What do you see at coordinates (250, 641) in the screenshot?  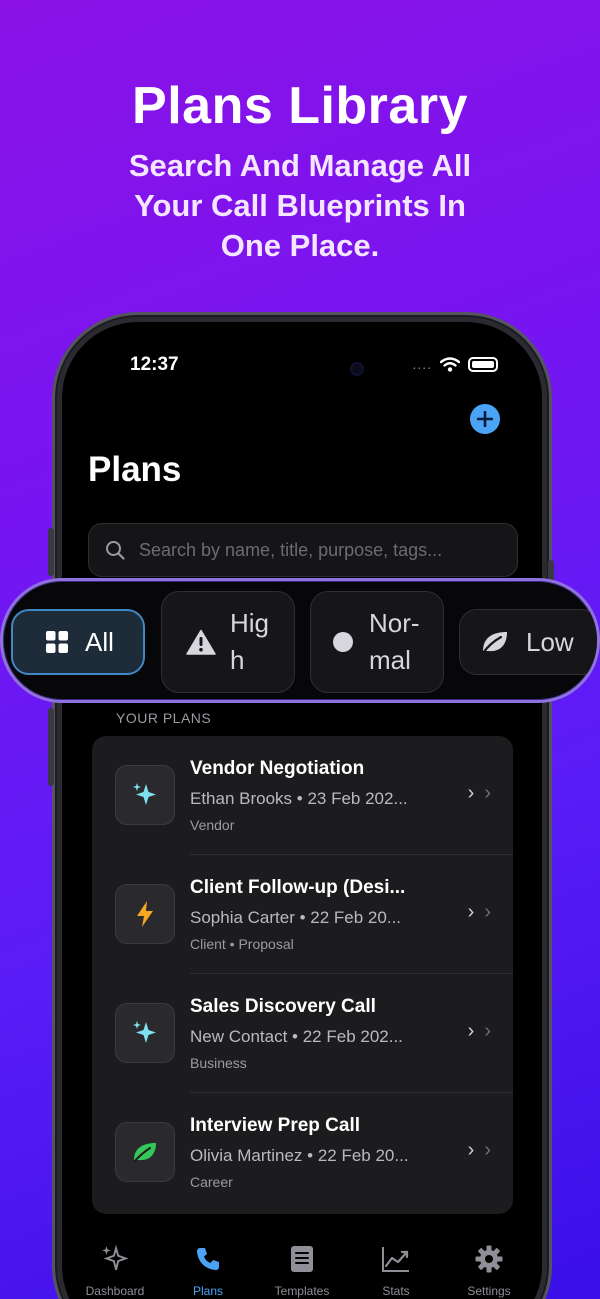 I see `filter-label: Hig h` at bounding box center [250, 641].